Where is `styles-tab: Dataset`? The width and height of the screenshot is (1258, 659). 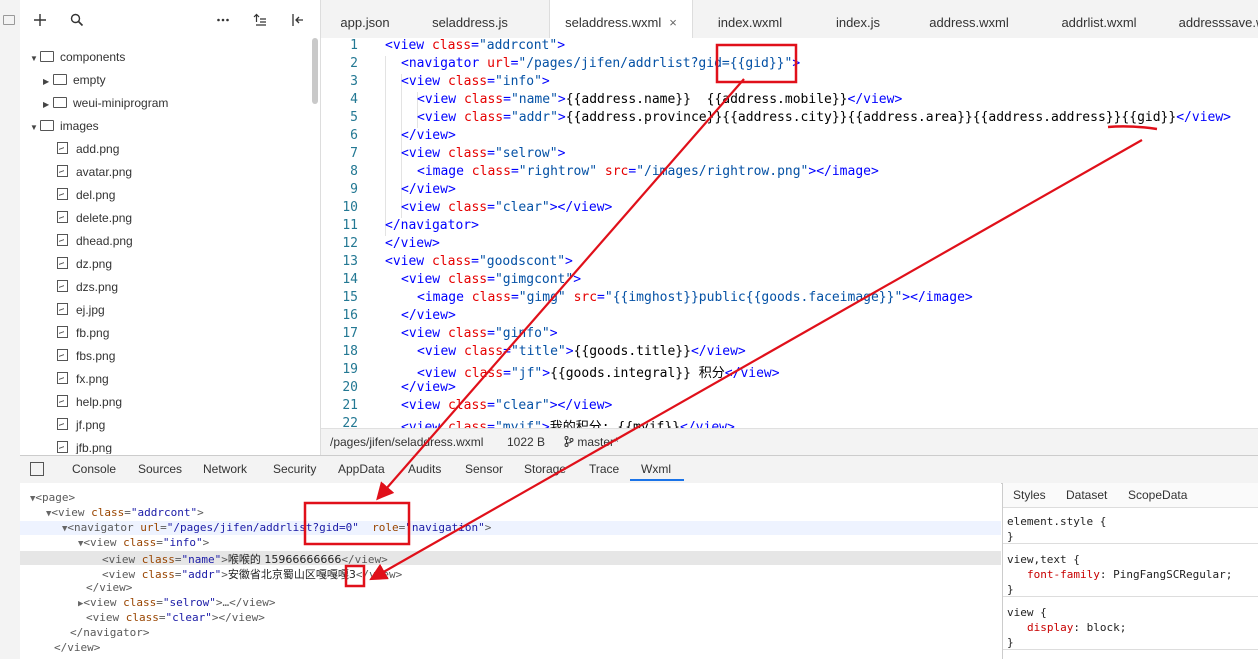
styles-tab: Dataset is located at coordinates (1086, 495).